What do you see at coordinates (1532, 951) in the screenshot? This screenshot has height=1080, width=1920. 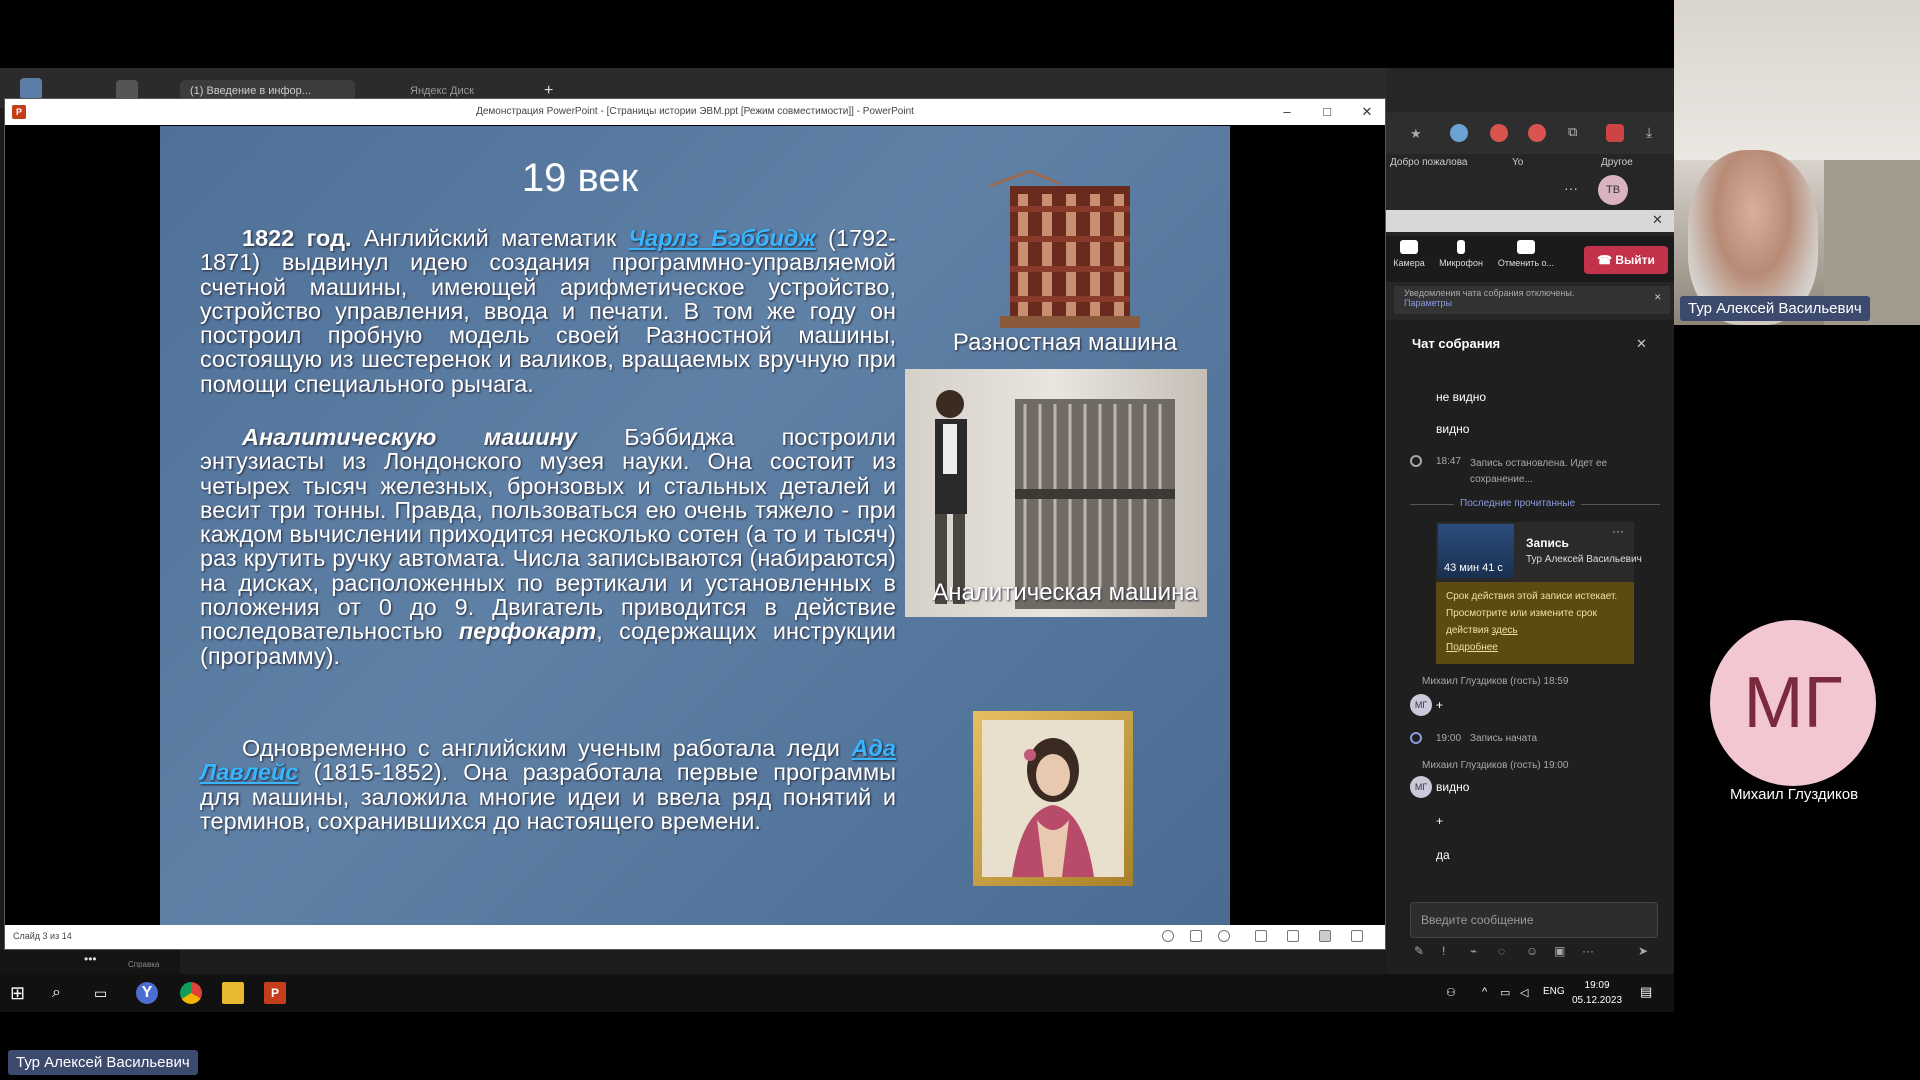 I see `emoji-icon: ☺` at bounding box center [1532, 951].